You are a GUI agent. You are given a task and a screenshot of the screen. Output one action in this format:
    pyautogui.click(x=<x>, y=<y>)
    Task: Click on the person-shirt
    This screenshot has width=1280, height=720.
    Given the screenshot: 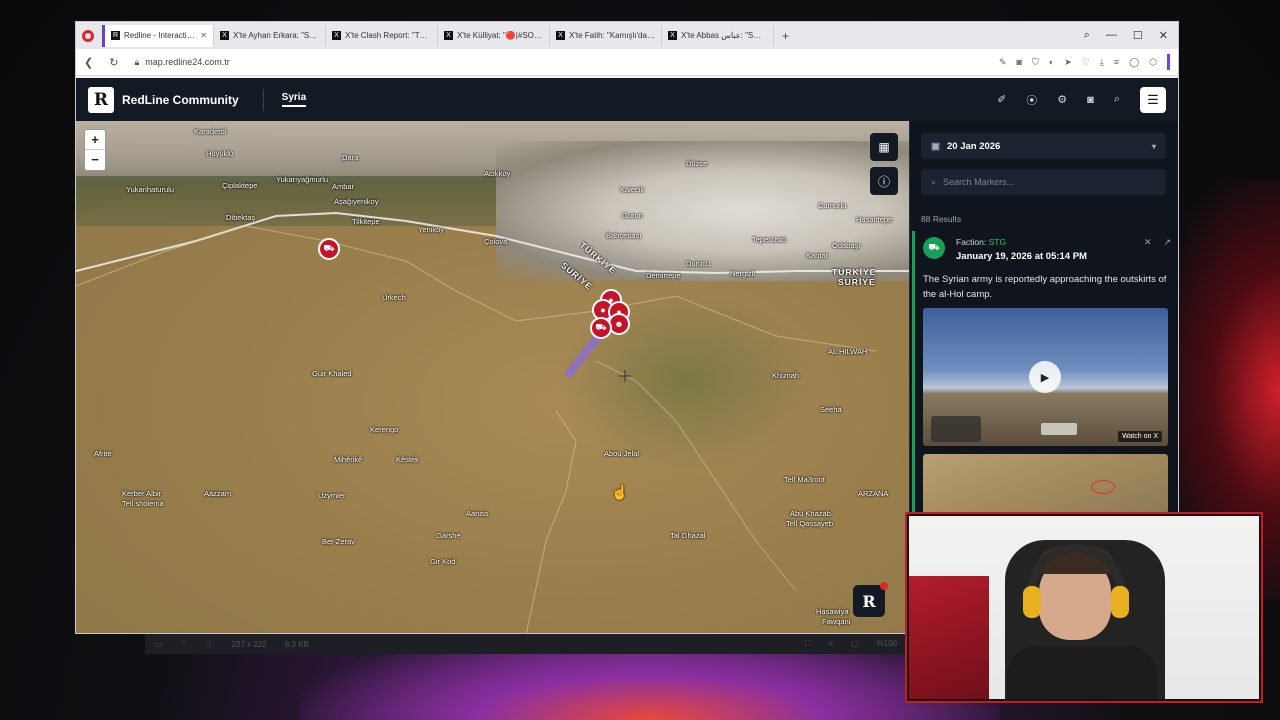 What is the action you would take?
    pyautogui.click(x=1082, y=672)
    